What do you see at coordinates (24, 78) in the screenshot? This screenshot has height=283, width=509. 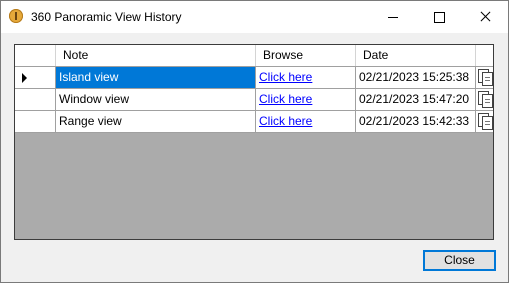 I see `current-row-icon` at bounding box center [24, 78].